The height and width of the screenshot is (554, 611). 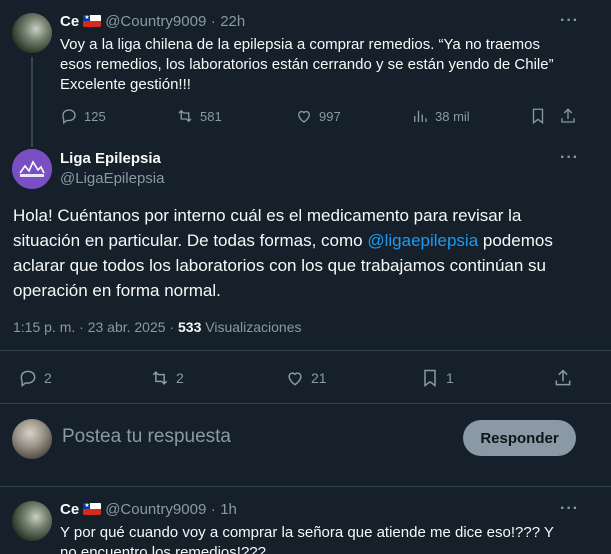 I want to click on views-button: 38 mil, so click(x=440, y=116).